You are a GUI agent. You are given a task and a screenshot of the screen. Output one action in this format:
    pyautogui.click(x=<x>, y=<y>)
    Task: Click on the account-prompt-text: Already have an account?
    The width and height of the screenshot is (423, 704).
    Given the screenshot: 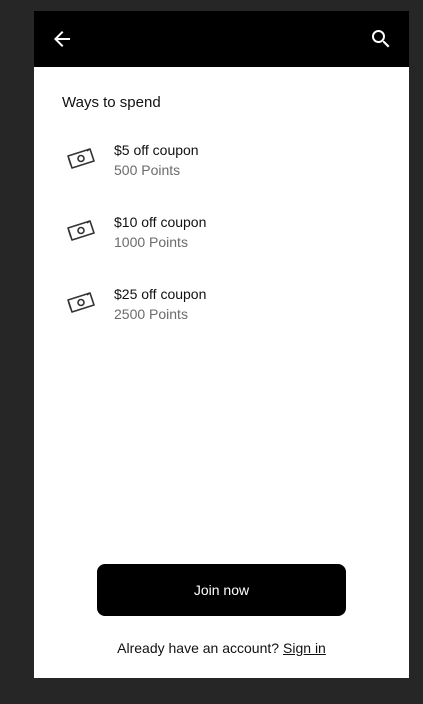 What is the action you would take?
    pyautogui.click(x=198, y=648)
    